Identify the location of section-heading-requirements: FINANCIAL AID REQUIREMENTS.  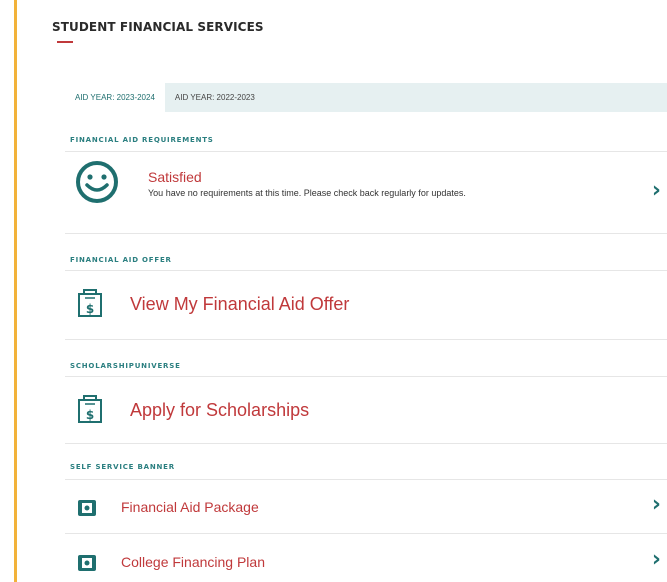
(142, 140).